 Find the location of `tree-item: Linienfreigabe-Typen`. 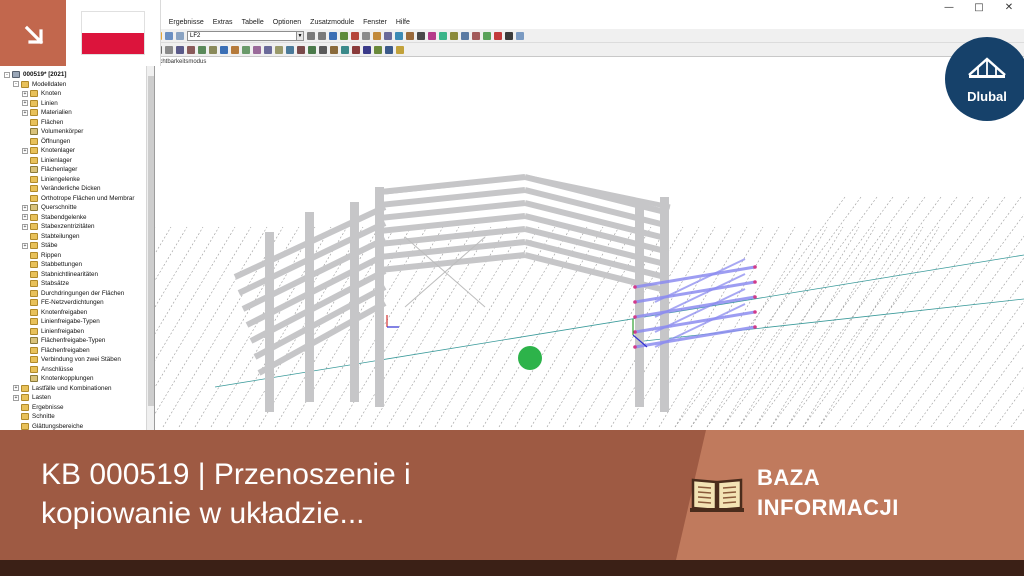

tree-item: Linienfreigabe-Typen is located at coordinates (61, 322).